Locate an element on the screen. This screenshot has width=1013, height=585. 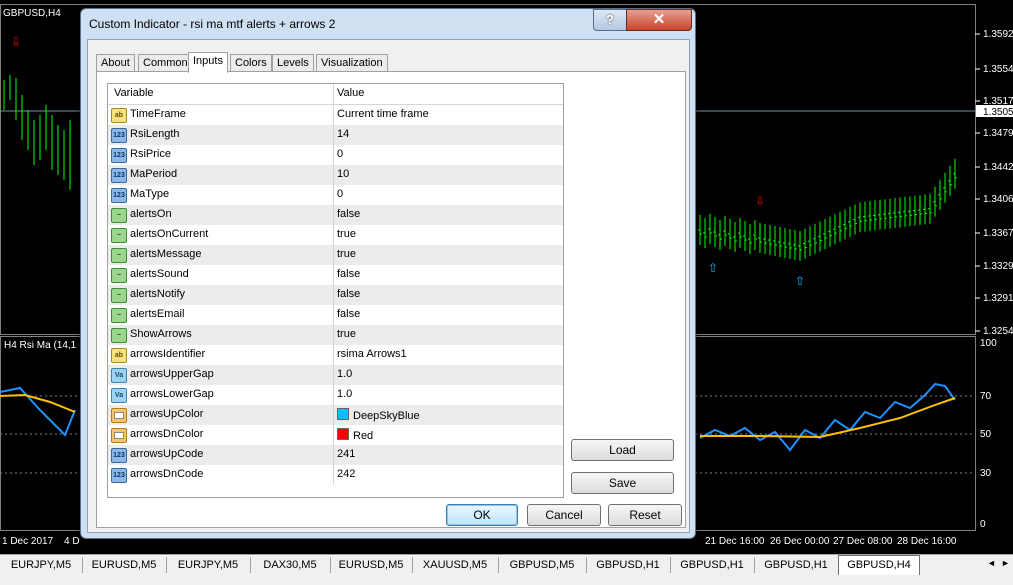
symbol-tab: DAX30,M5 is located at coordinates (290, 565).